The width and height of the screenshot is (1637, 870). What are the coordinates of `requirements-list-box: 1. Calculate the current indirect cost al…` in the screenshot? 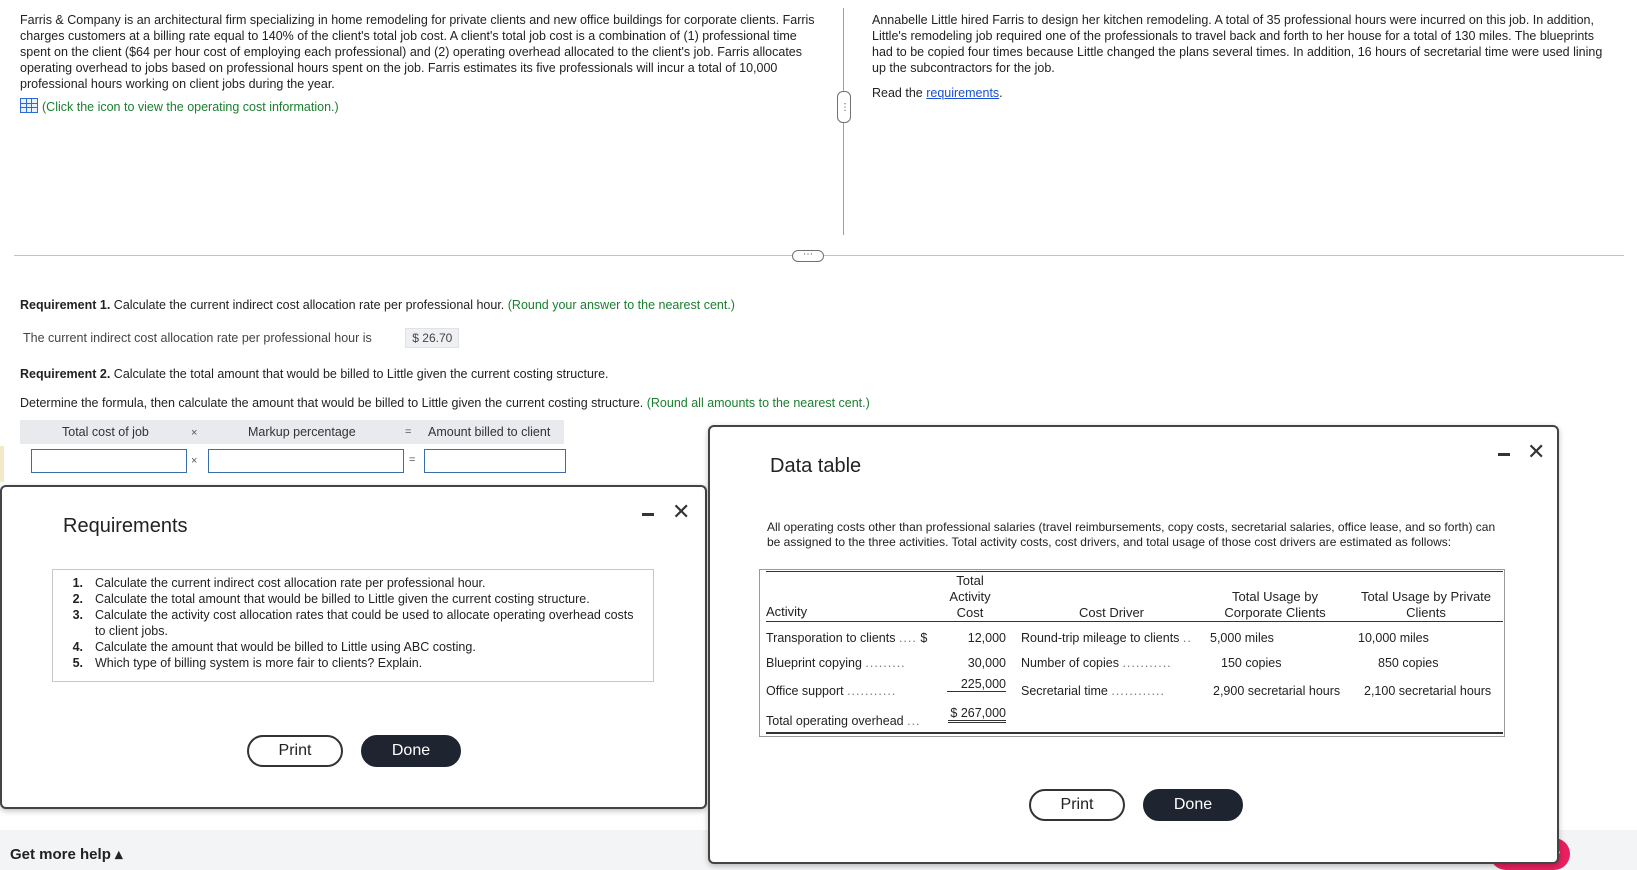 It's located at (353, 625).